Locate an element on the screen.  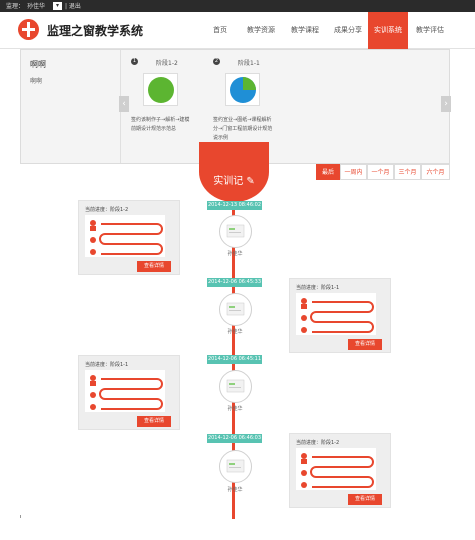
logout-link: | 退出 is located at coordinates (73, 5).